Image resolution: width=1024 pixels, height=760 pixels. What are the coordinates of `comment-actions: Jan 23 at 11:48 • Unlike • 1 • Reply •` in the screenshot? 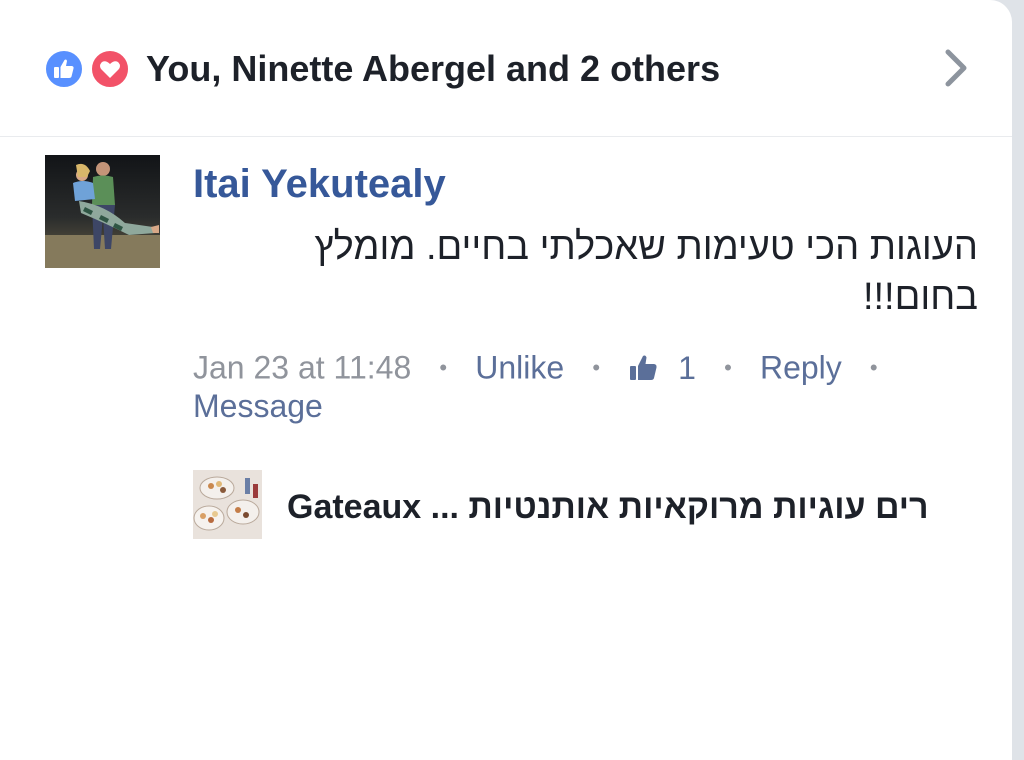 It's located at (549, 365).